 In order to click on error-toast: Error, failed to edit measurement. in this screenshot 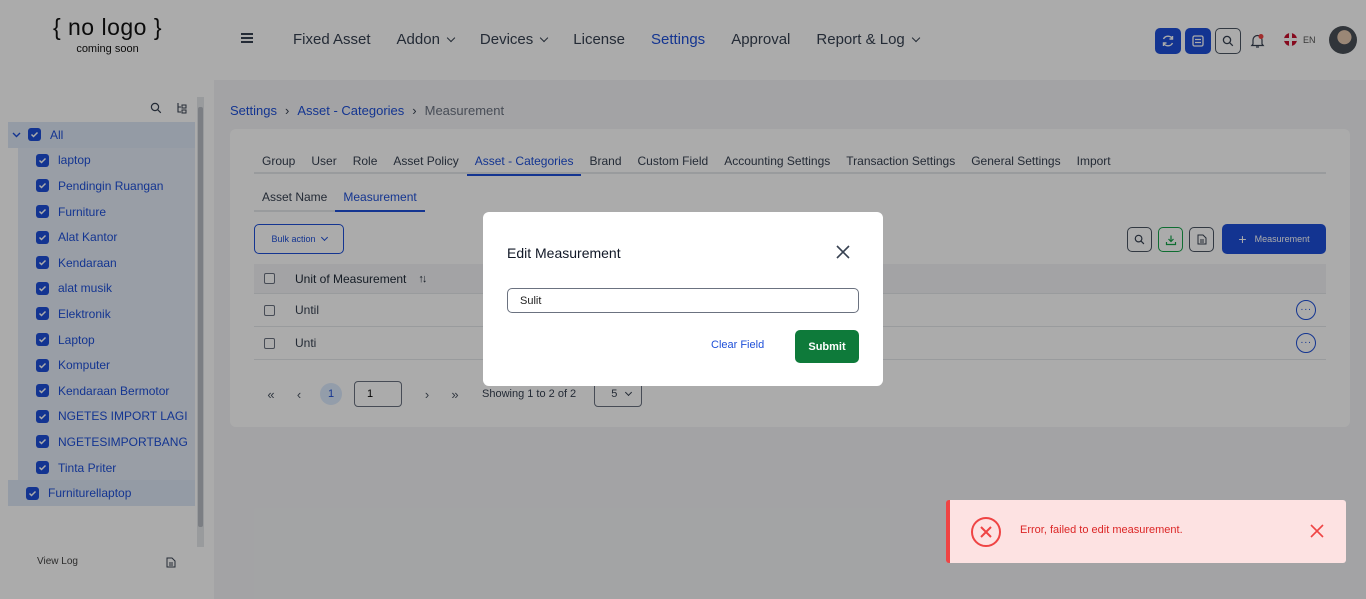, I will do `click(1146, 531)`.